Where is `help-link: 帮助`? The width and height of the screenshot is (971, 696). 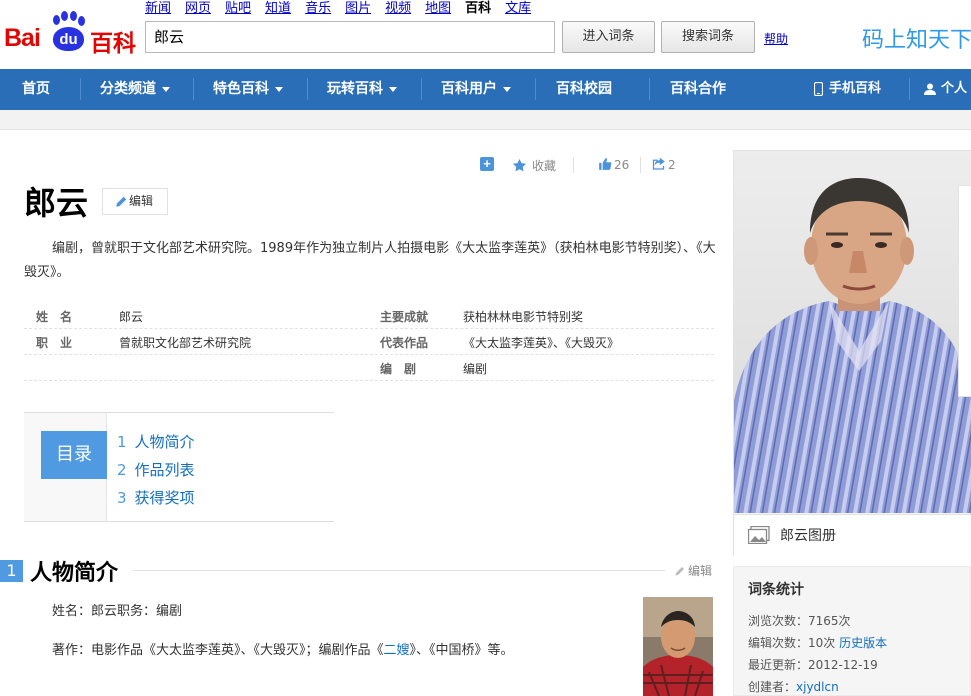
help-link: 帮助 is located at coordinates (776, 38).